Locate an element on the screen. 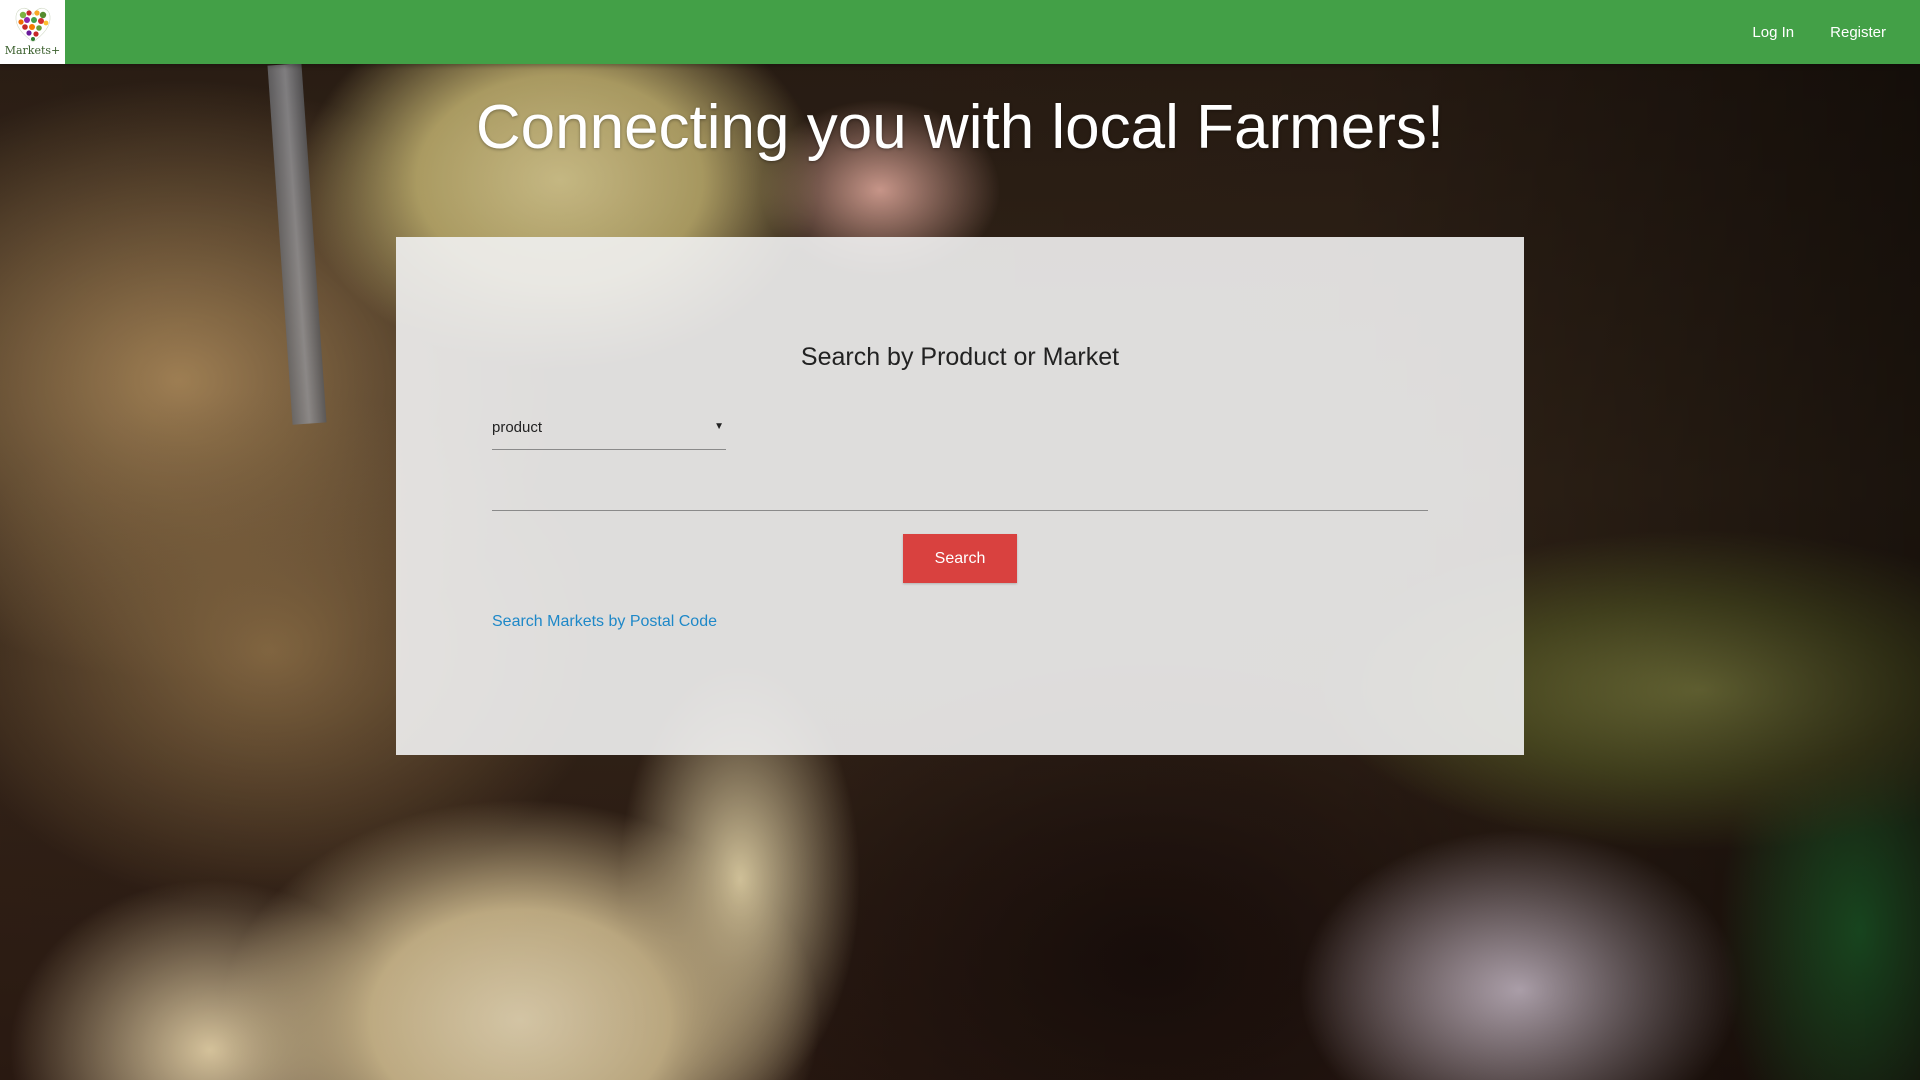 This screenshot has height=1080, width=1920. search-panel-title: Search by Product or Market is located at coordinates (960, 357).